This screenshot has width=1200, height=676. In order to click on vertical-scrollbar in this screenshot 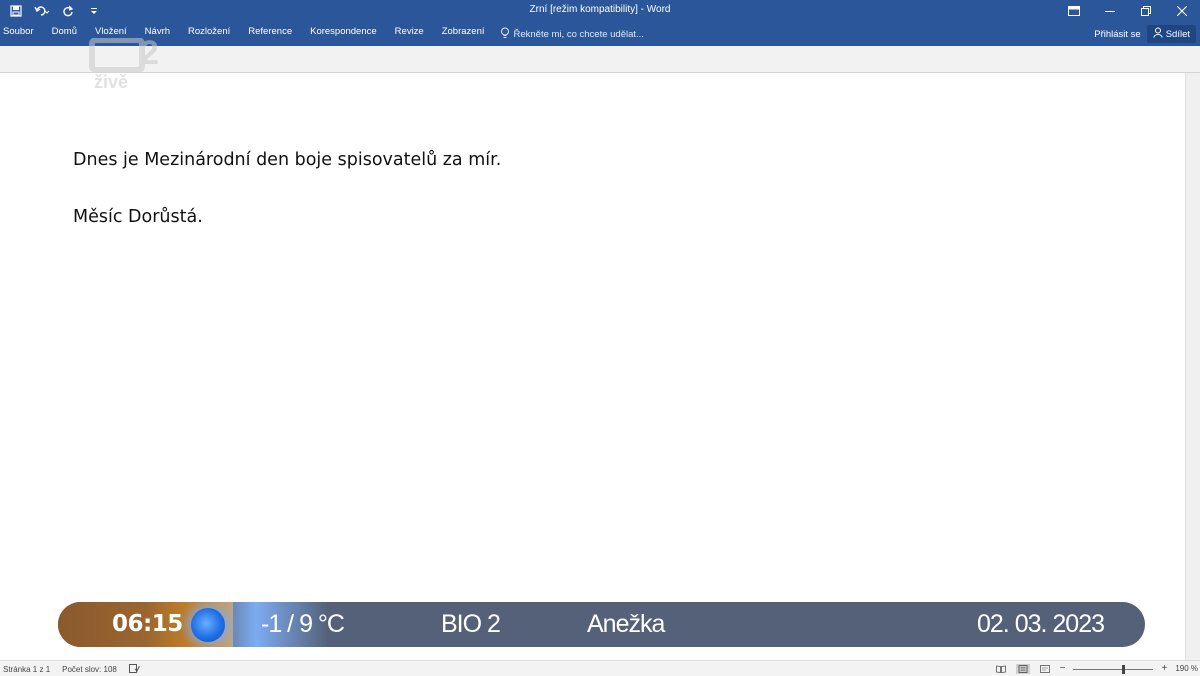, I will do `click(1192, 366)`.